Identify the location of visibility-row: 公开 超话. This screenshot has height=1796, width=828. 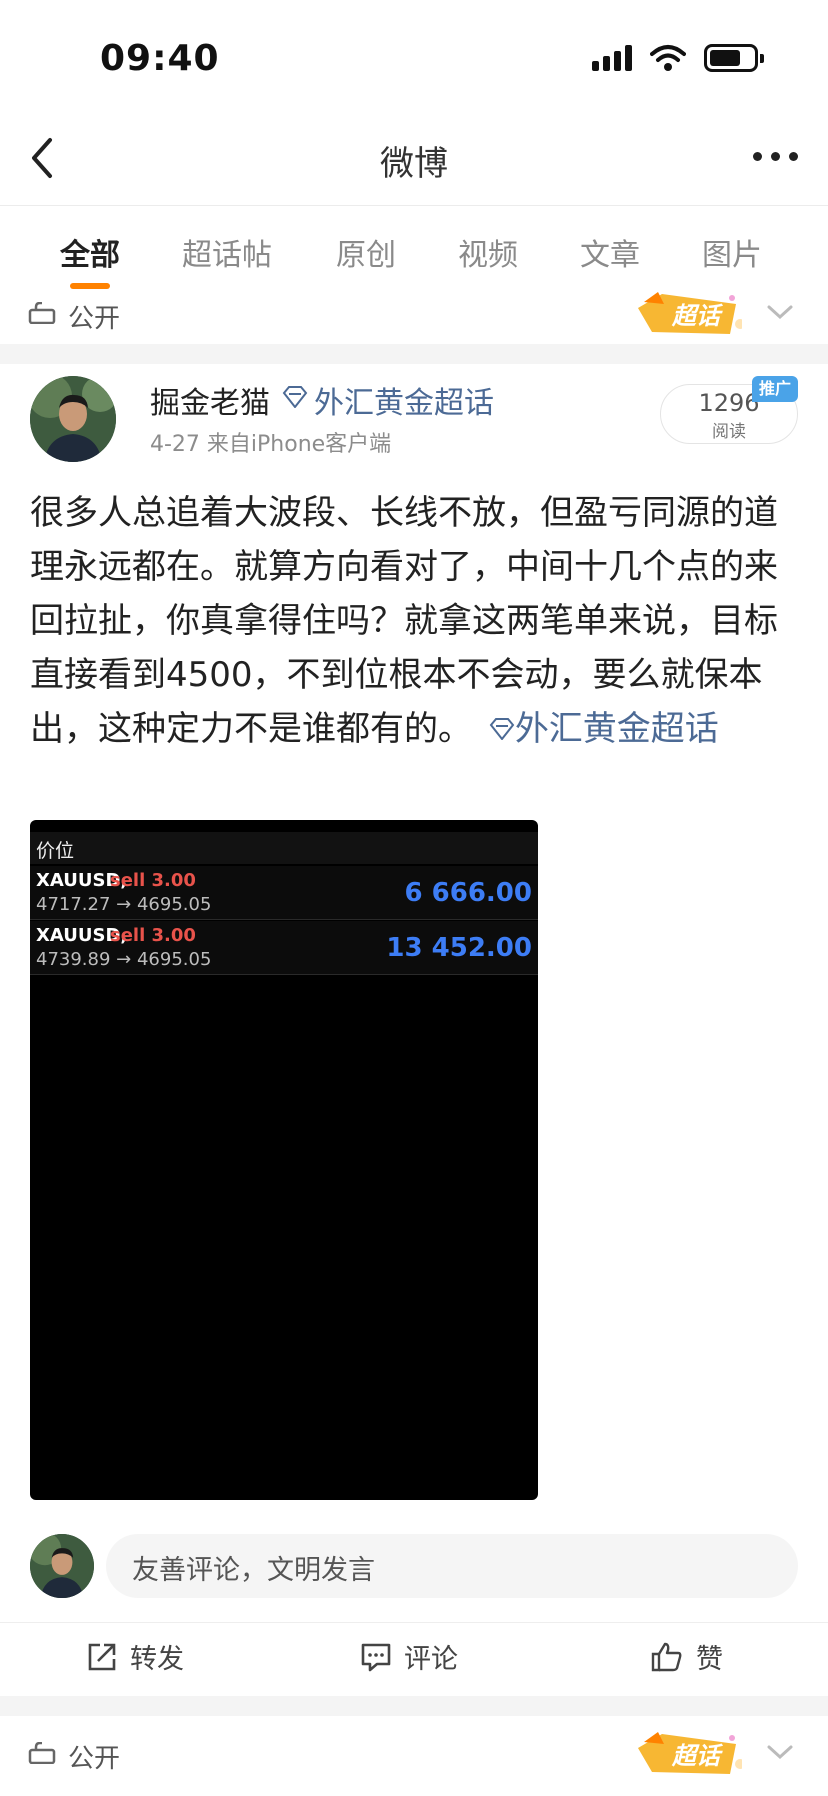
(414, 316).